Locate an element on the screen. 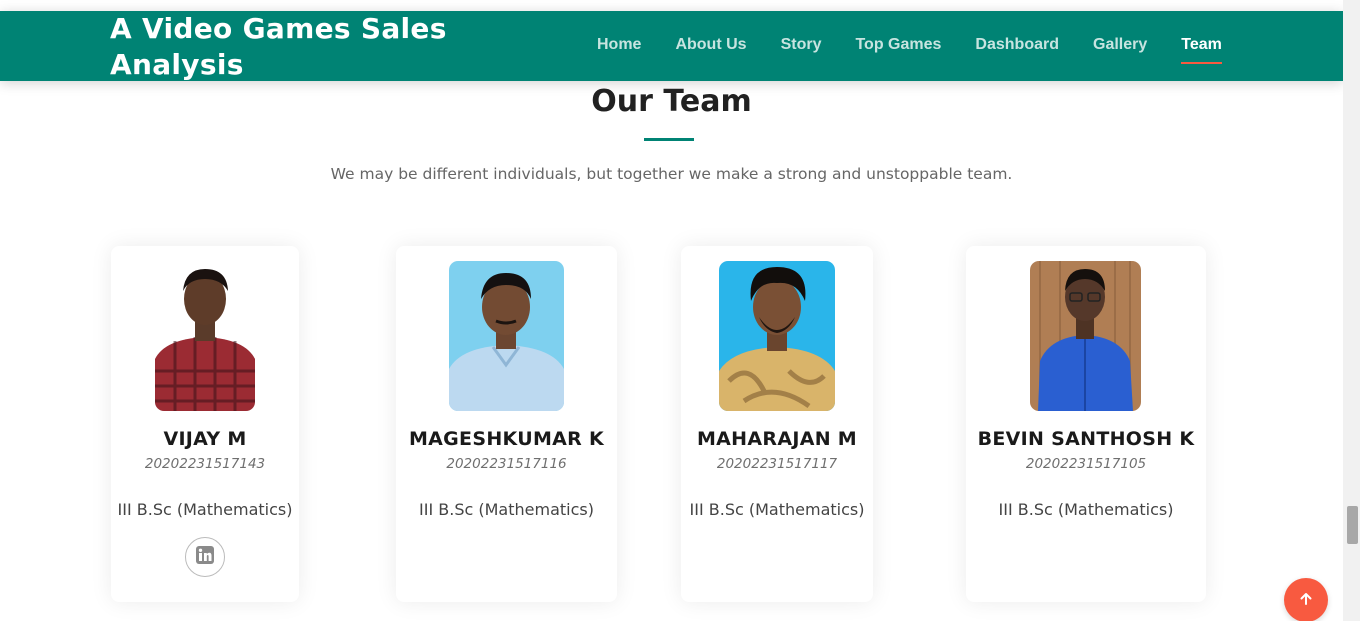 This screenshot has width=1360, height=621. logo-line-2: Analysis is located at coordinates (177, 64).